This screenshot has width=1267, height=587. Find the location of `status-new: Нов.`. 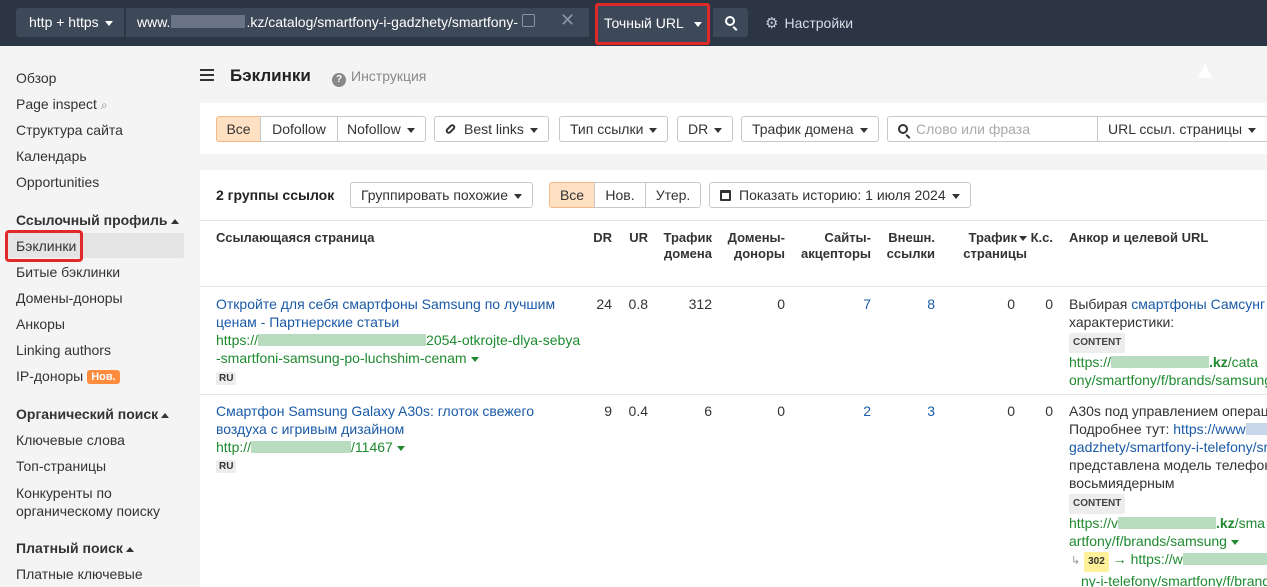

status-new: Нов. is located at coordinates (620, 195).